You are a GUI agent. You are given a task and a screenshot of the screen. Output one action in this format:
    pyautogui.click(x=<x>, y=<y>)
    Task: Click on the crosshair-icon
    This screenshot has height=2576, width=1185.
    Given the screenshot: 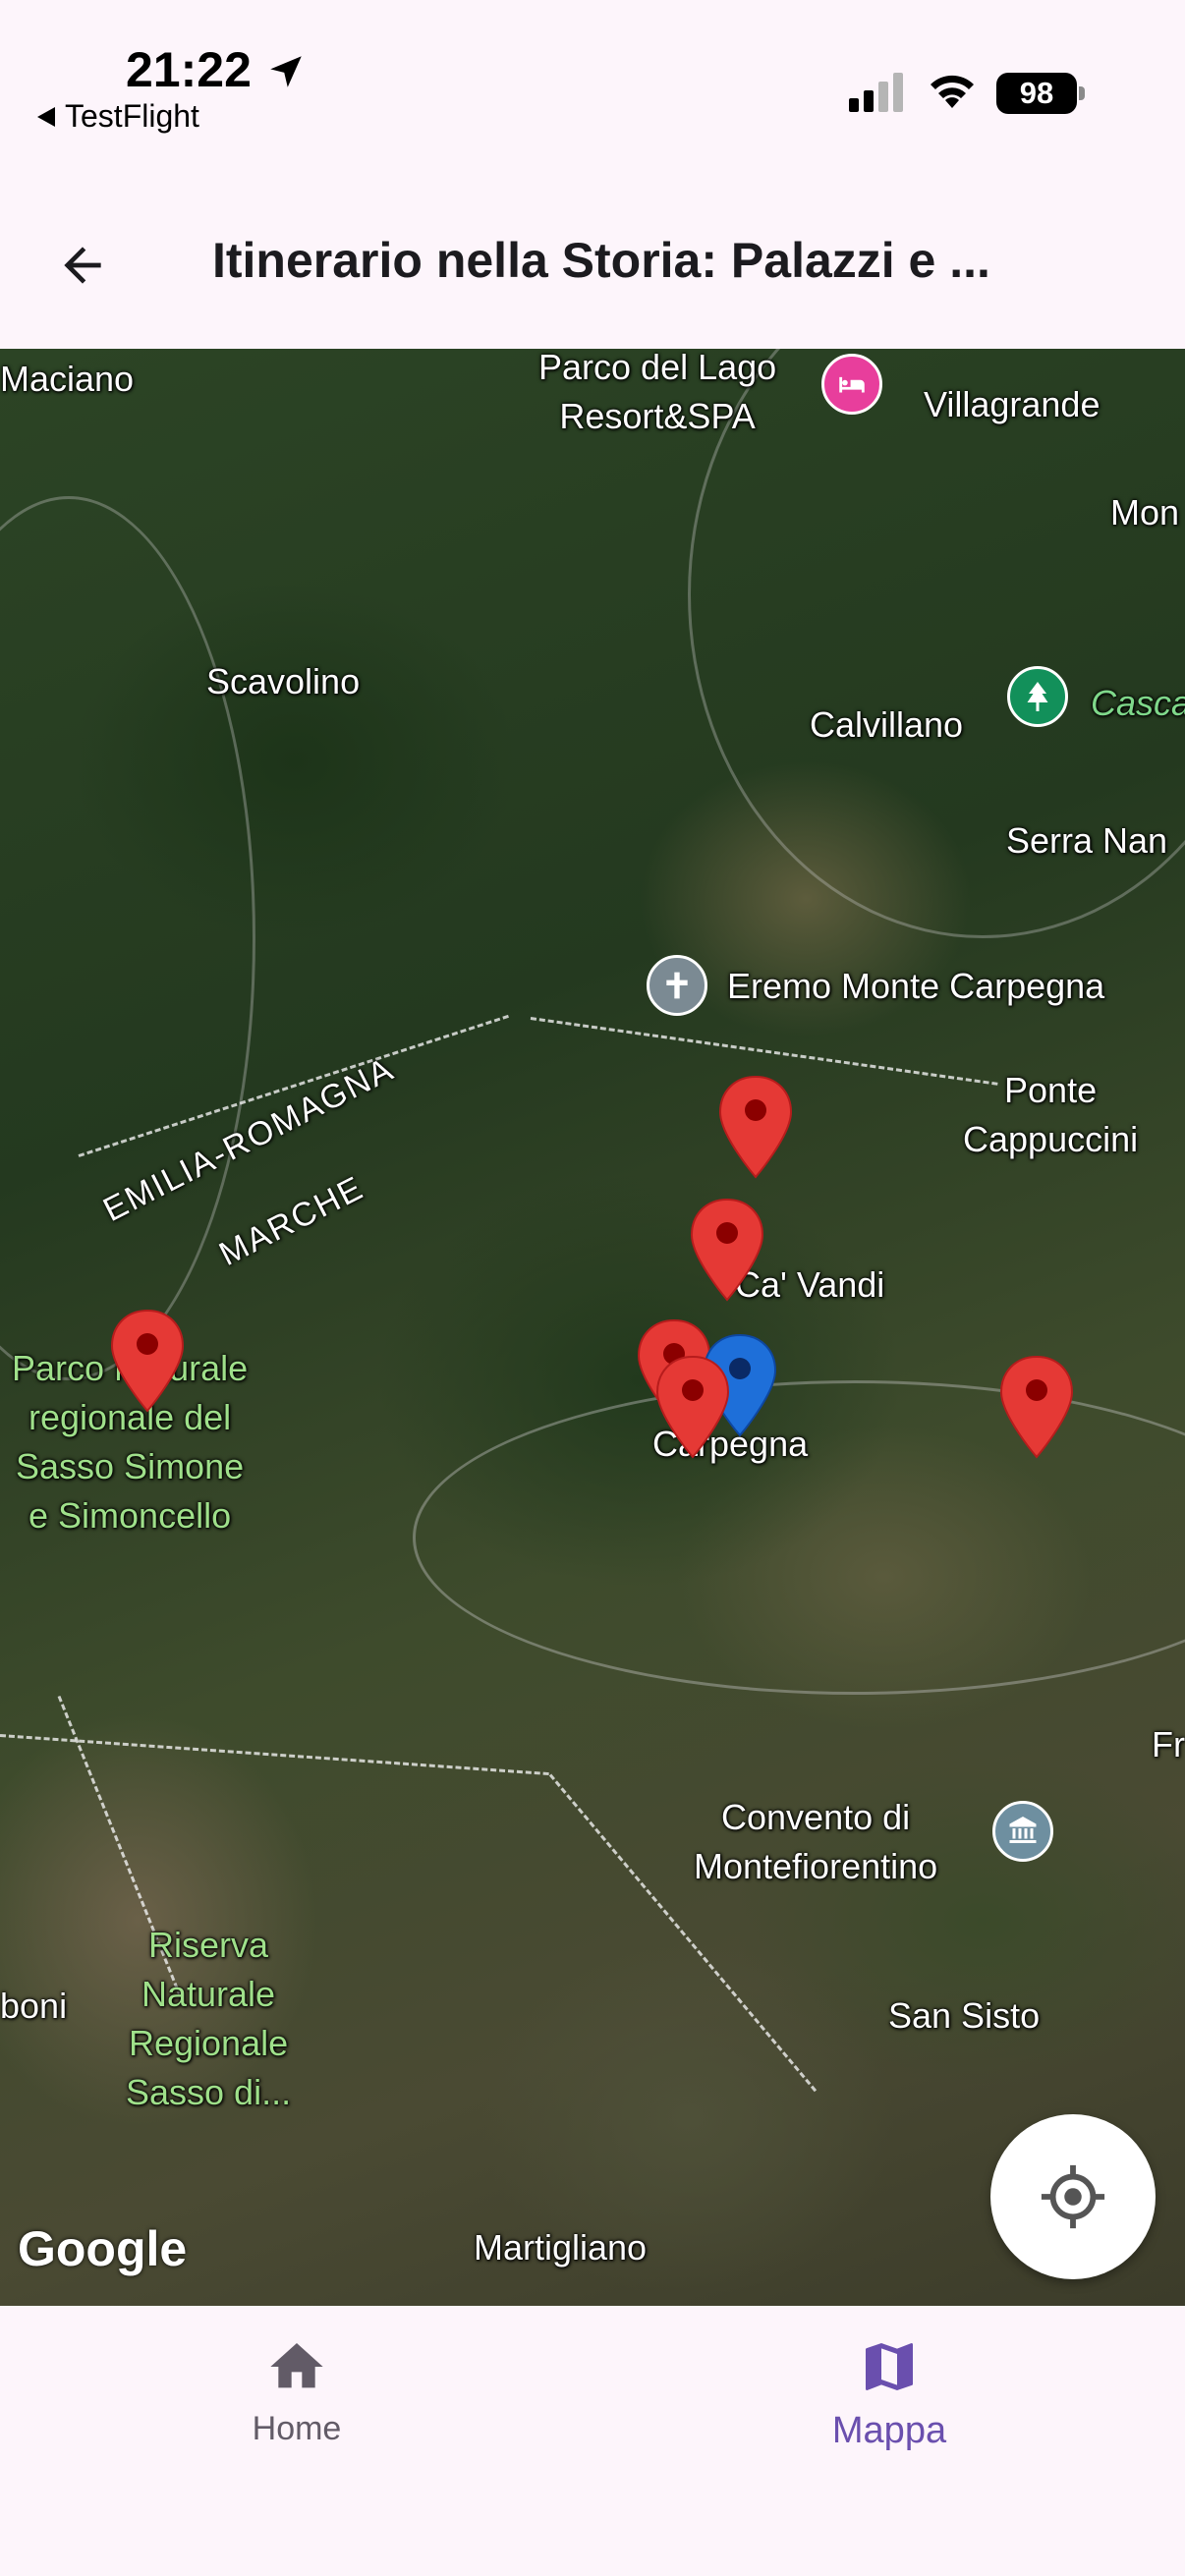 What is the action you would take?
    pyautogui.click(x=1073, y=2196)
    